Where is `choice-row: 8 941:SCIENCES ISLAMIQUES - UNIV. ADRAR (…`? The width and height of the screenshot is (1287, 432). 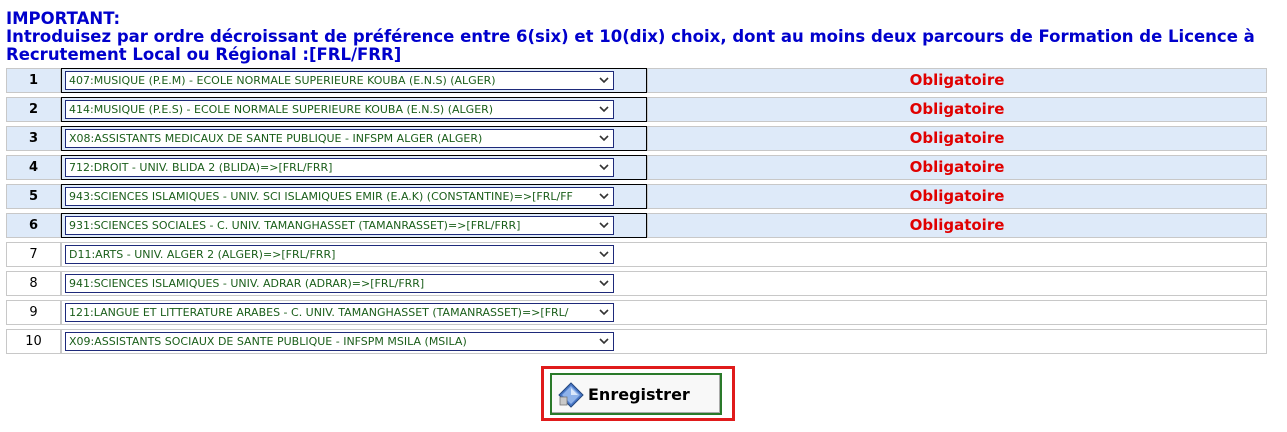 choice-row: 8 941:SCIENCES ISLAMIQUES - UNIV. ADRAR (… is located at coordinates (636, 283).